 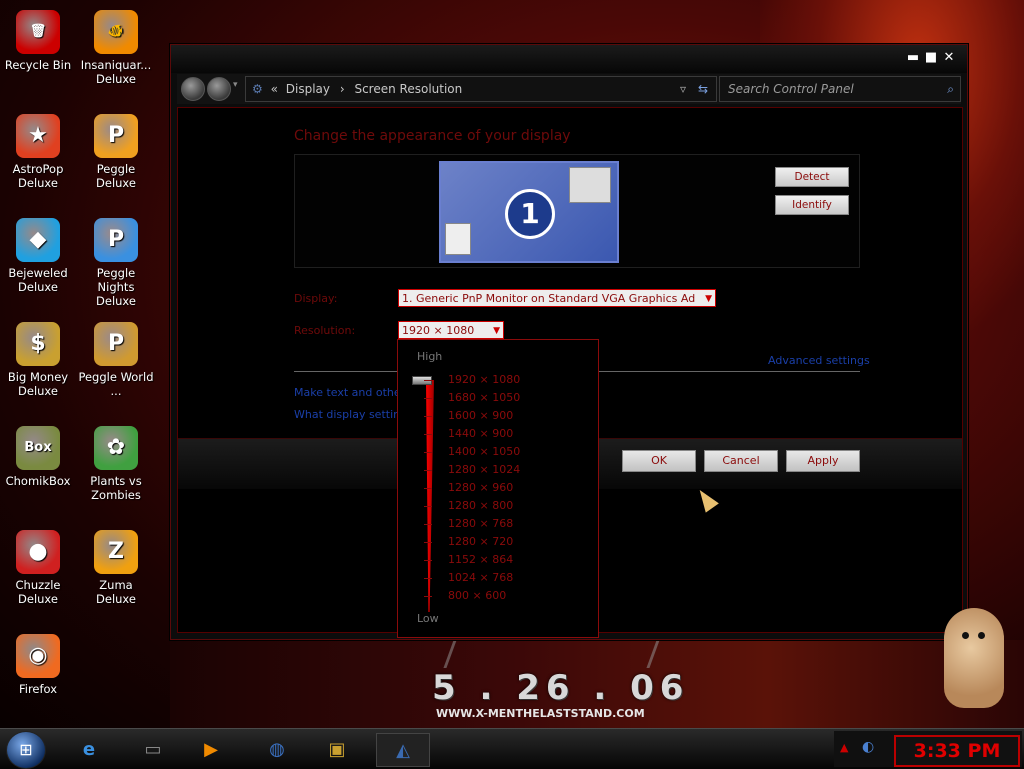 What do you see at coordinates (337, 749) in the screenshot?
I see `chomikbox-icon: ▣` at bounding box center [337, 749].